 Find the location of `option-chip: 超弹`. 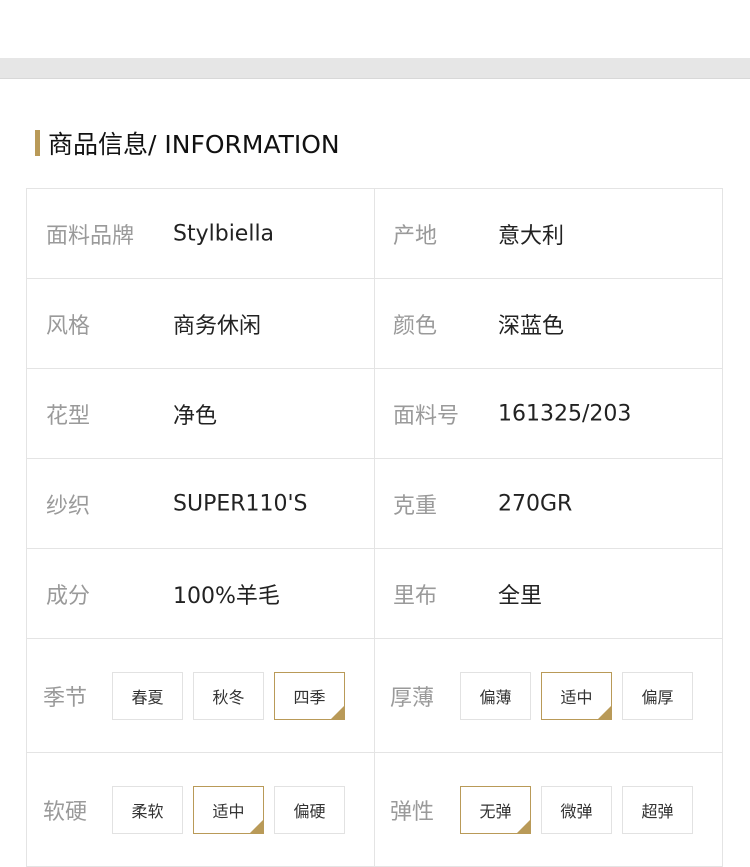

option-chip: 超弹 is located at coordinates (657, 810).